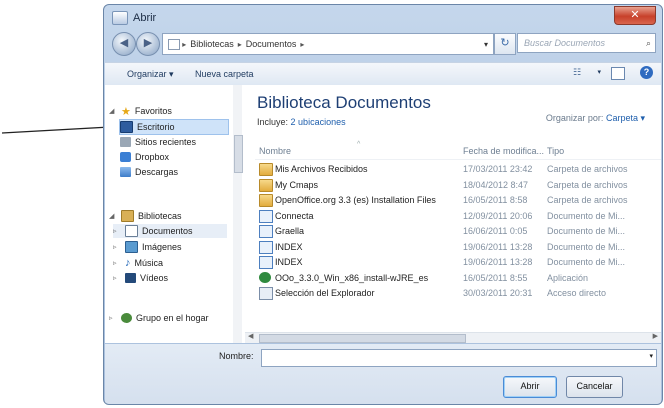 This screenshot has height=408, width=664. I want to click on refresh-button: ↻, so click(505, 44).